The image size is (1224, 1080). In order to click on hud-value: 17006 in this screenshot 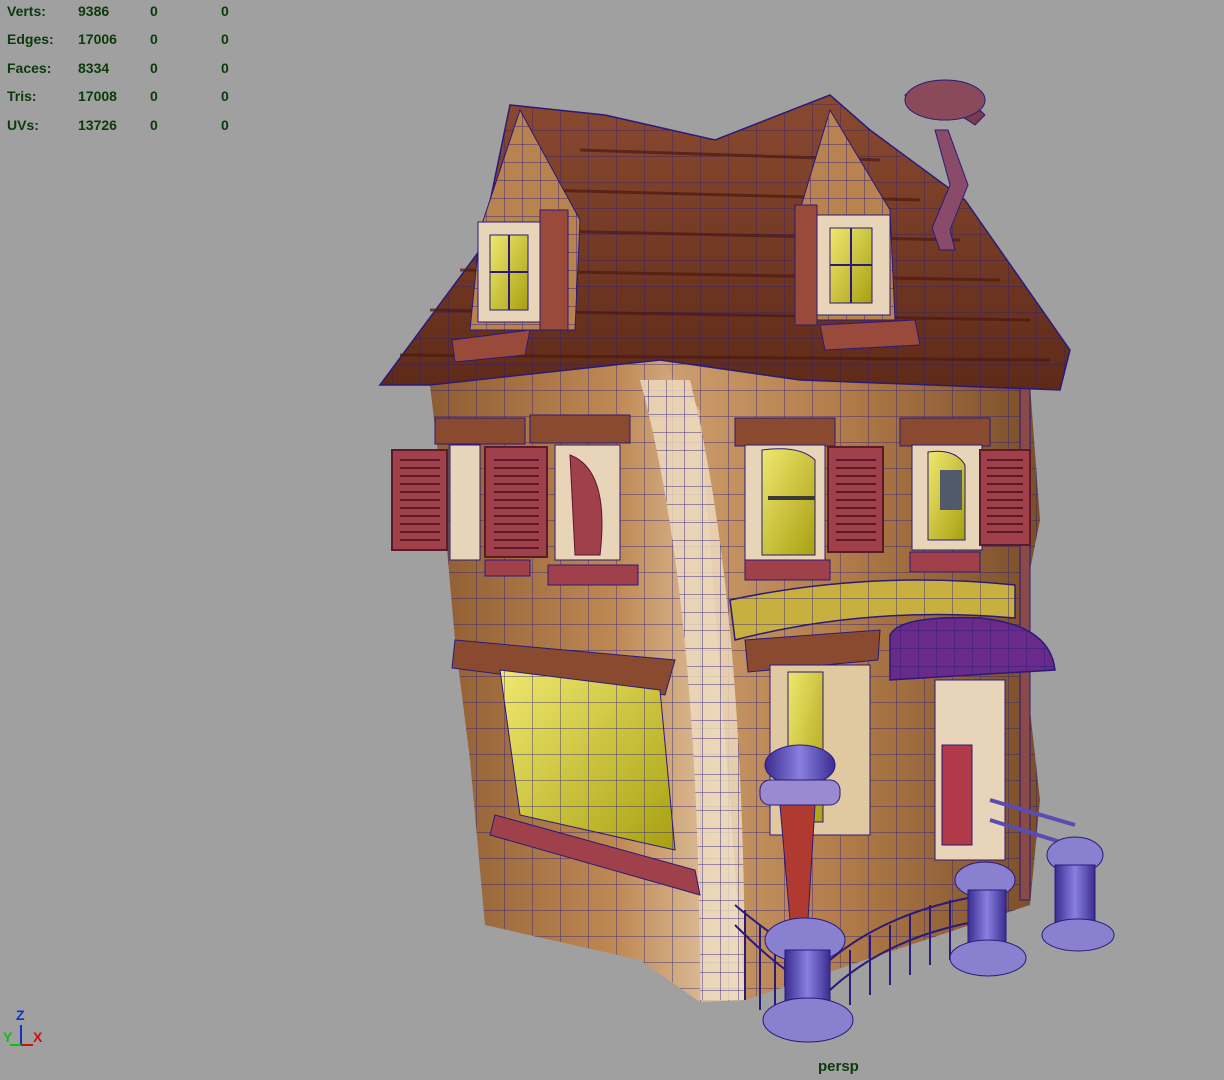, I will do `click(97, 39)`.